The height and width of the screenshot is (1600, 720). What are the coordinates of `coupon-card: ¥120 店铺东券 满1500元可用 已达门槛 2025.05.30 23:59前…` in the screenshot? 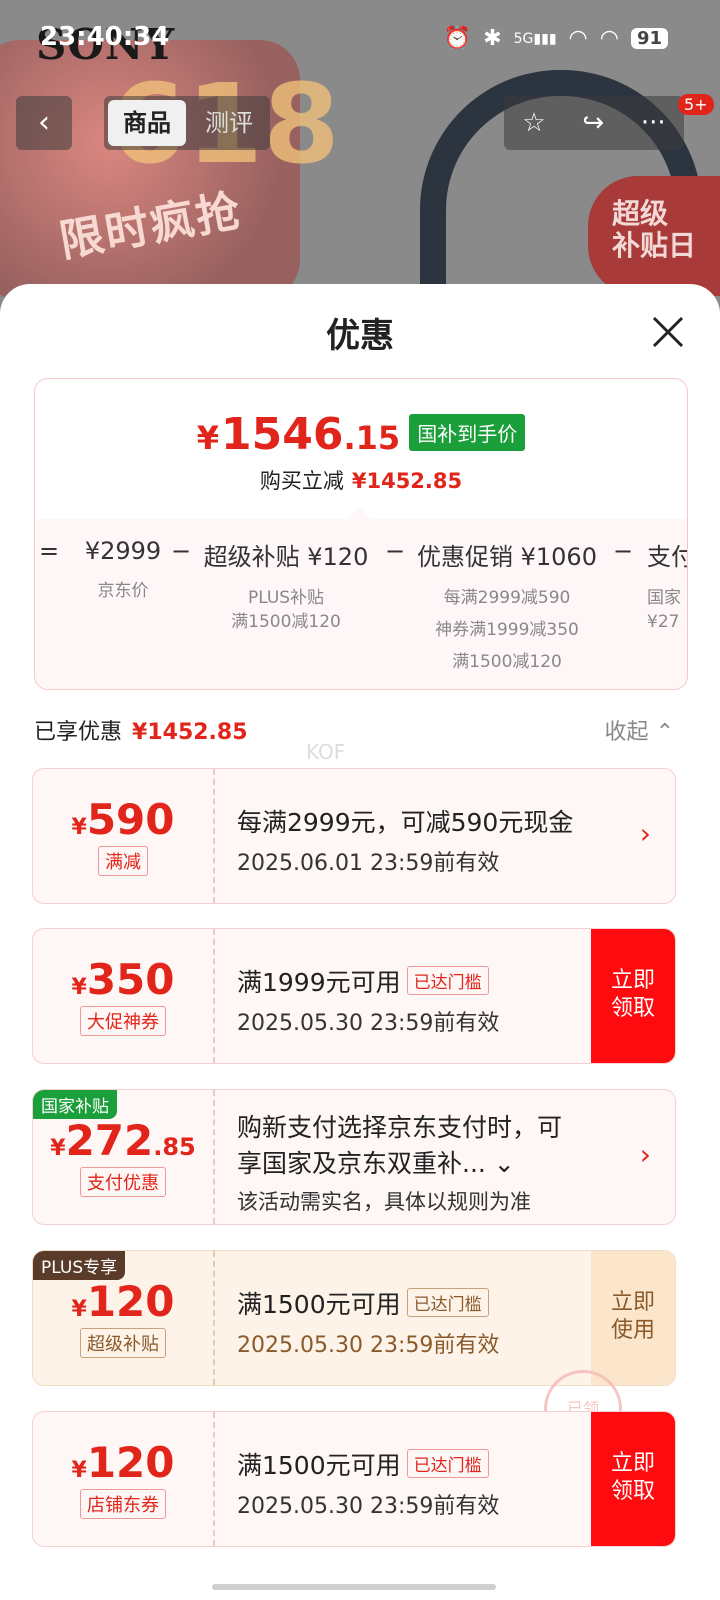 It's located at (354, 1479).